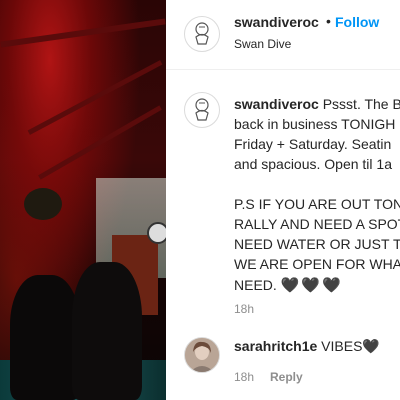  What do you see at coordinates (255, 285) in the screenshot?
I see `caption-line: NEED.` at bounding box center [255, 285].